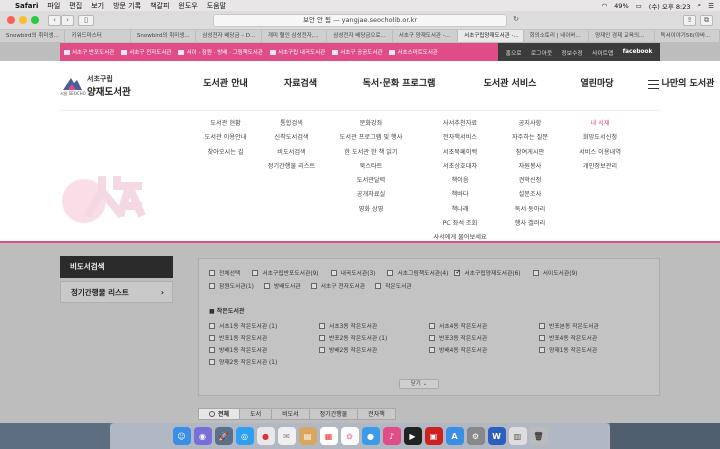  I want to click on family-site-link: 서이 · 잠원 · 방배 · 그림책도서관, so click(220, 52).